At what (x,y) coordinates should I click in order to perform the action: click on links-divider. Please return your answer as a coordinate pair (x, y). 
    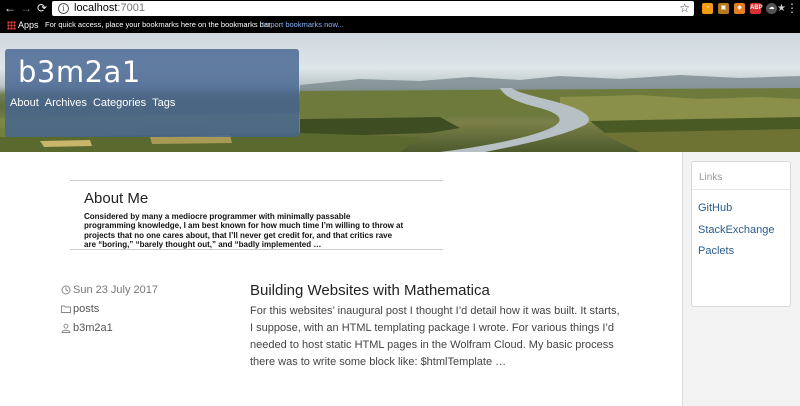
    Looking at the image, I should click on (741, 189).